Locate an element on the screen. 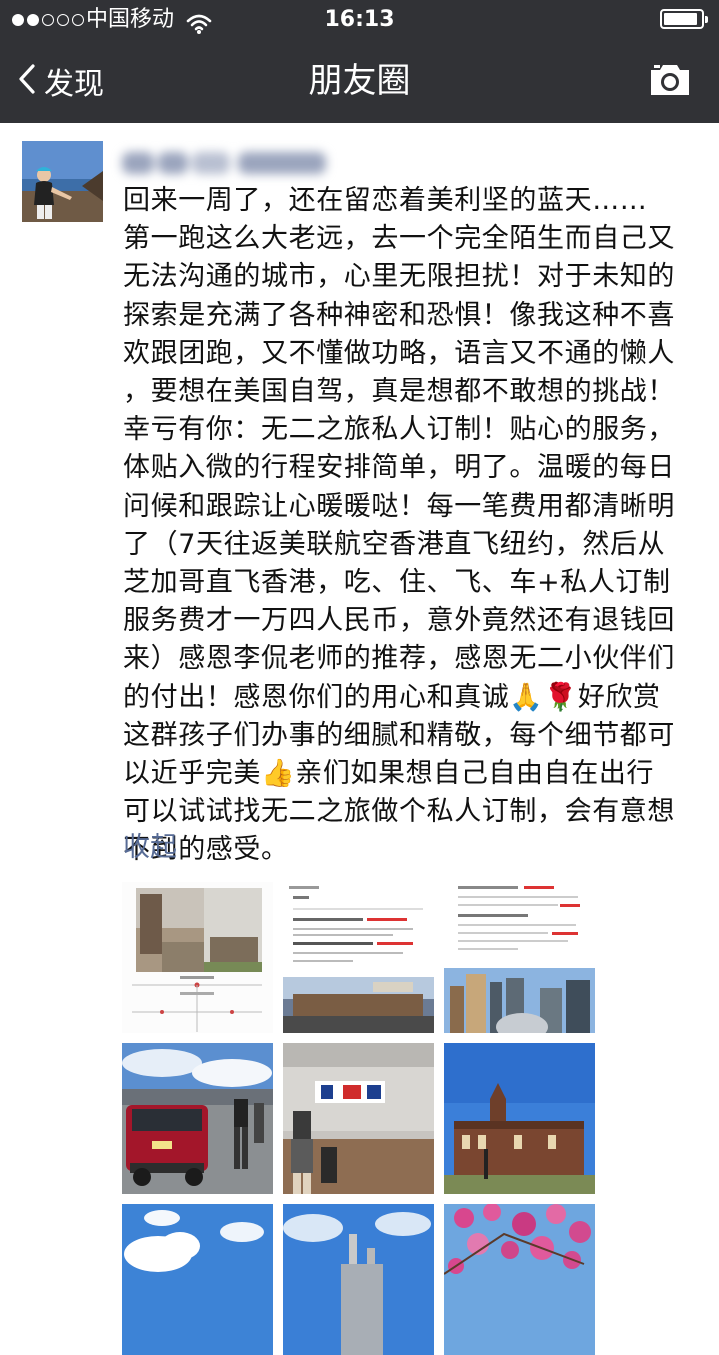 The width and height of the screenshot is (719, 1355). camera-icon is located at coordinates (670, 83).